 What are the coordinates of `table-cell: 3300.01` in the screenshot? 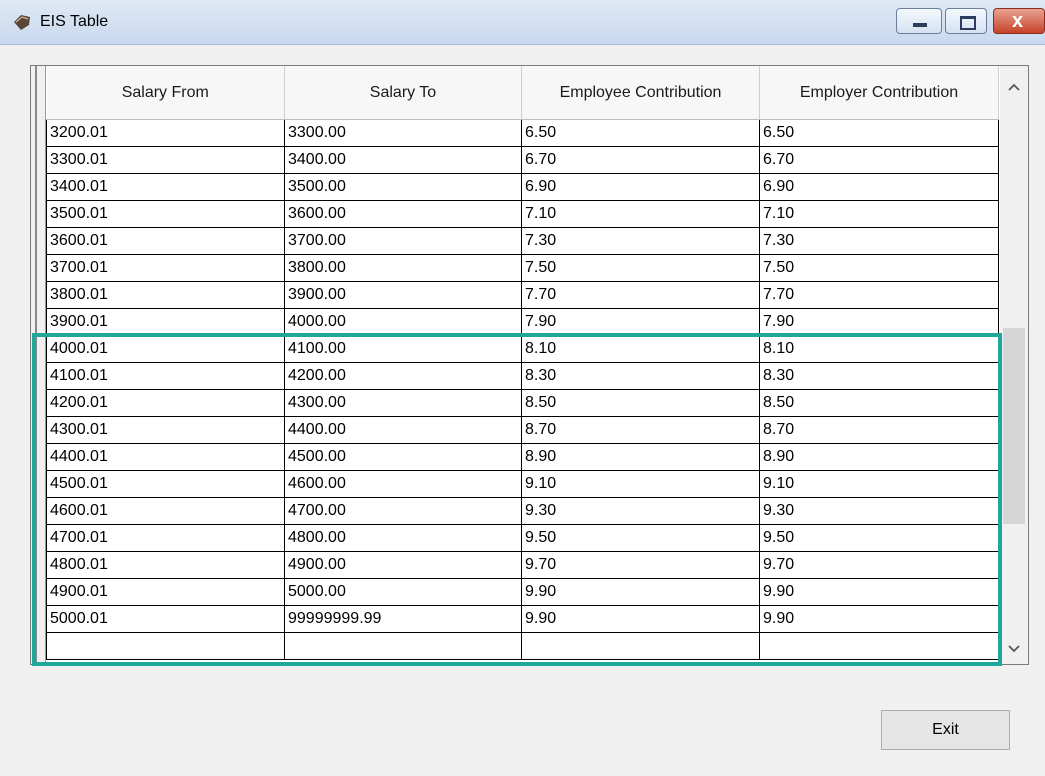 It's located at (165, 160).